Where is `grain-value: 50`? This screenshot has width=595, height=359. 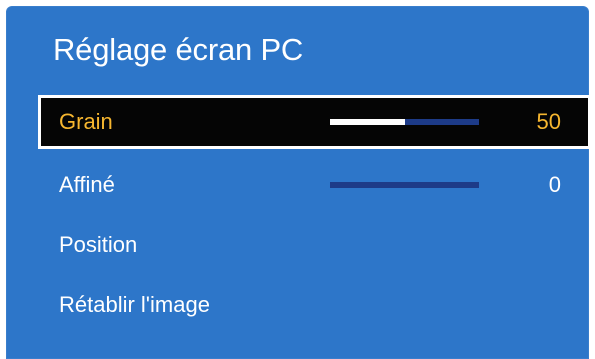 grain-value: 50 is located at coordinates (548, 121).